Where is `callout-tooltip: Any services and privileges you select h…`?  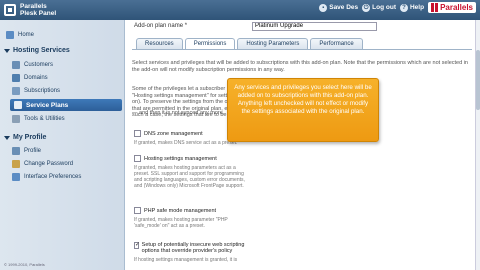 callout-tooltip: Any services and privileges you select h… is located at coordinates (303, 110).